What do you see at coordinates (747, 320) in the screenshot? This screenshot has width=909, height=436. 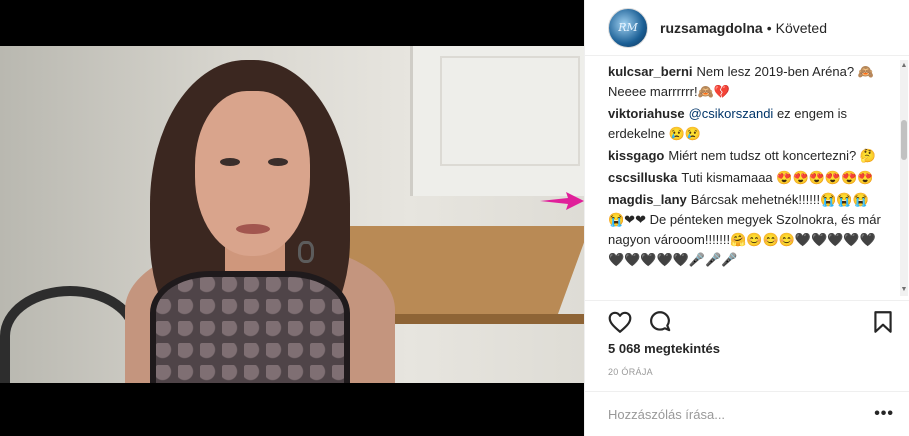 I see `action-bar` at bounding box center [747, 320].